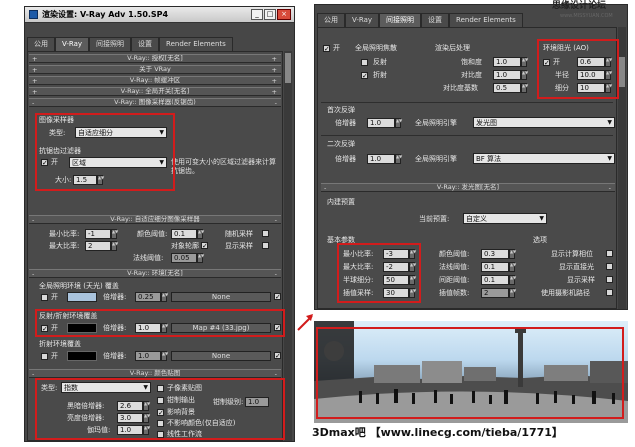 Image resolution: width=635 pixels, height=447 pixels. Describe the element at coordinates (400, 20) in the screenshot. I see `right-tab-indirect: 间接照明` at that location.